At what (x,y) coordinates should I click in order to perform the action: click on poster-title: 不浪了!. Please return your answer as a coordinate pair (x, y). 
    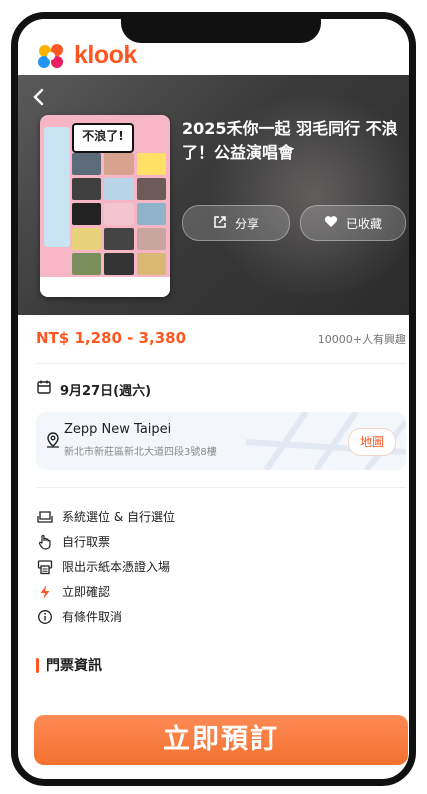
    Looking at the image, I should click on (103, 138).